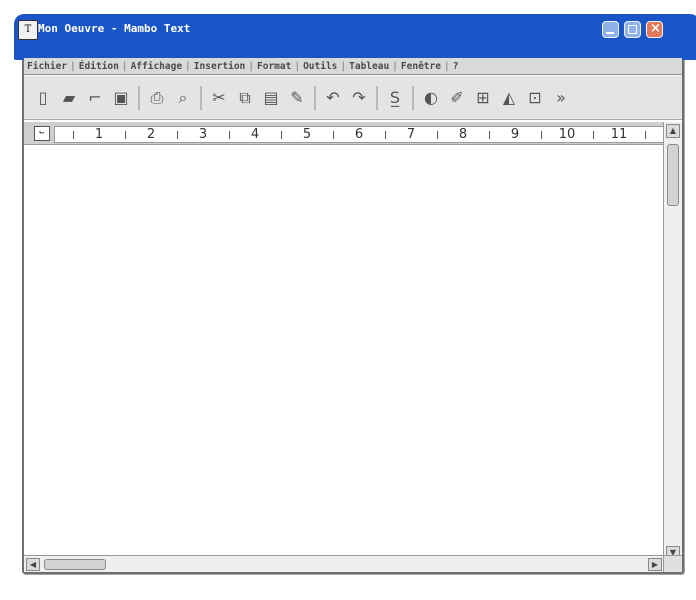 The height and width of the screenshot is (600, 696). Describe the element at coordinates (42, 133) in the screenshot. I see `tab-stop-button: ⌙` at that location.